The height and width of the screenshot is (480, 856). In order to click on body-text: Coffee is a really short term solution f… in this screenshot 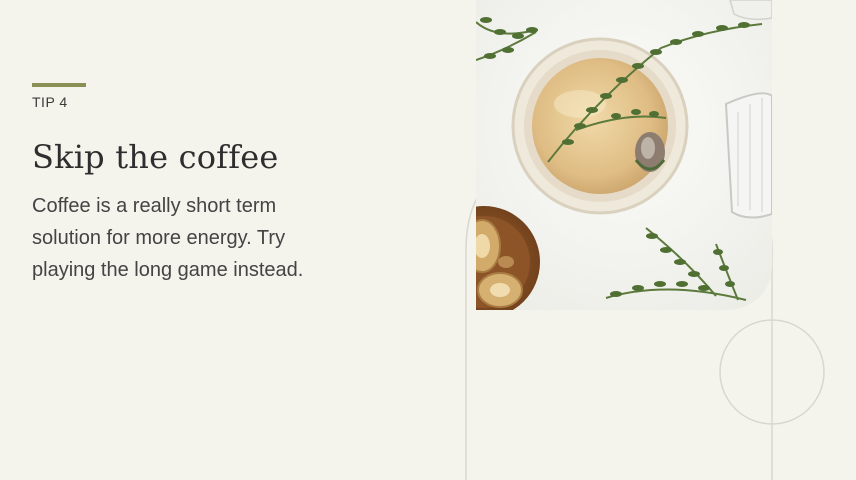, I will do `click(168, 238)`.